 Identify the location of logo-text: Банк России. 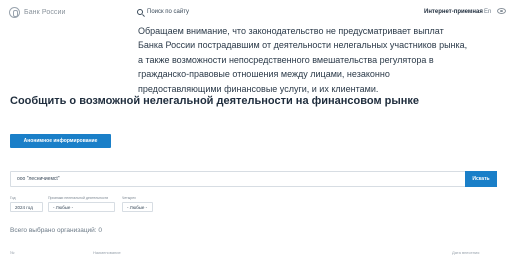
(45, 12).